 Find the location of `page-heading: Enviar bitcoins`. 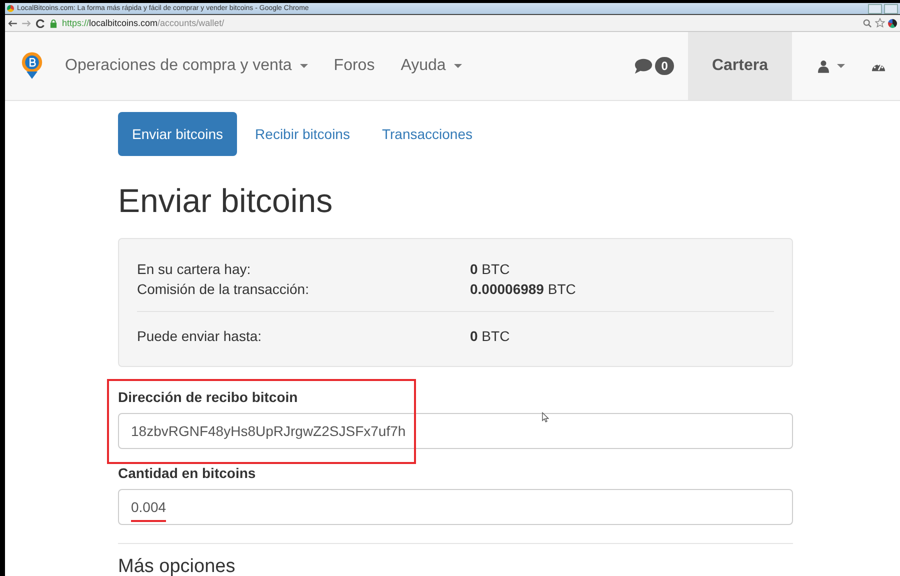

page-heading: Enviar bitcoins is located at coordinates (226, 201).